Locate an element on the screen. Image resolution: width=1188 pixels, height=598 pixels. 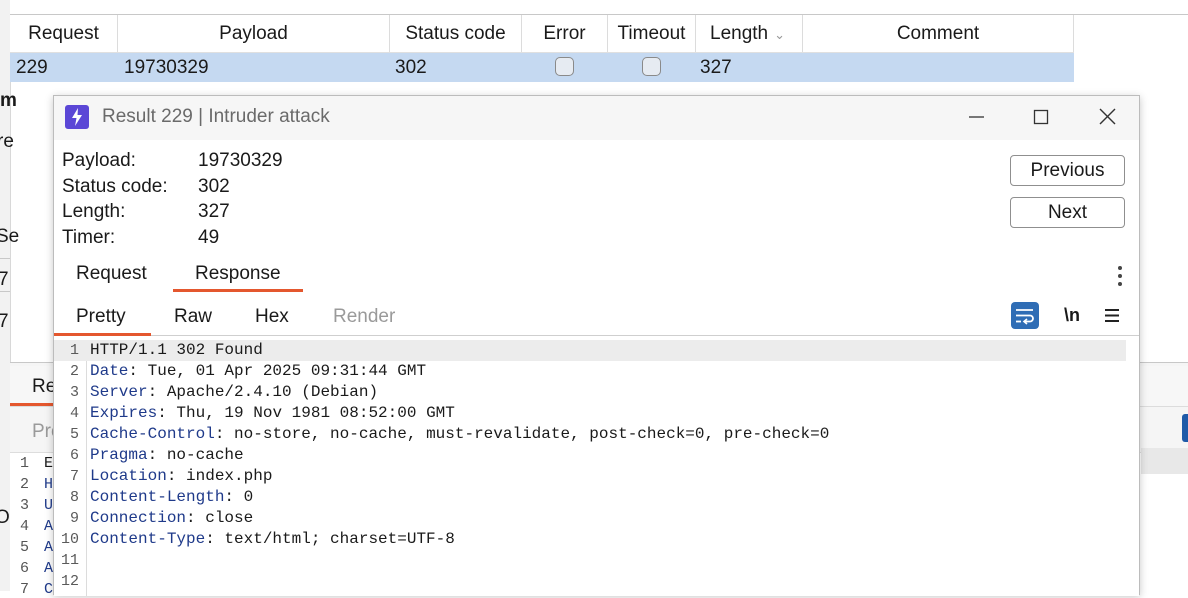
tab-response: Response is located at coordinates (238, 274).